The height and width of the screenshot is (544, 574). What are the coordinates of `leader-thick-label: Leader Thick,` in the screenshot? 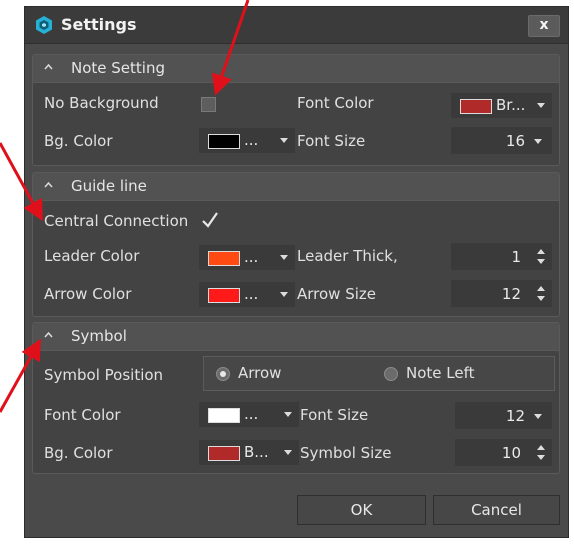 It's located at (347, 256).